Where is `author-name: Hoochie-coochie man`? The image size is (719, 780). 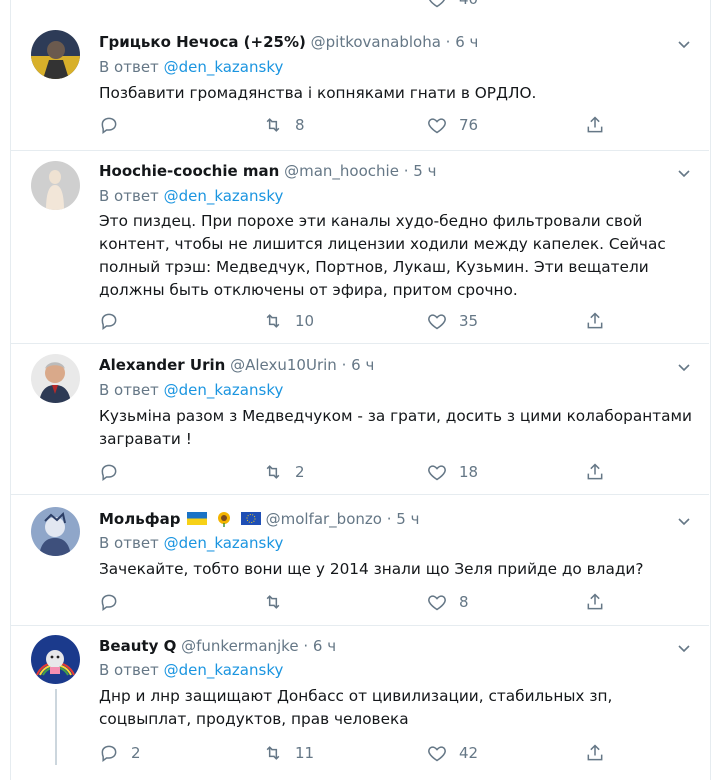
author-name: Hoochie-coochie man is located at coordinates (189, 171).